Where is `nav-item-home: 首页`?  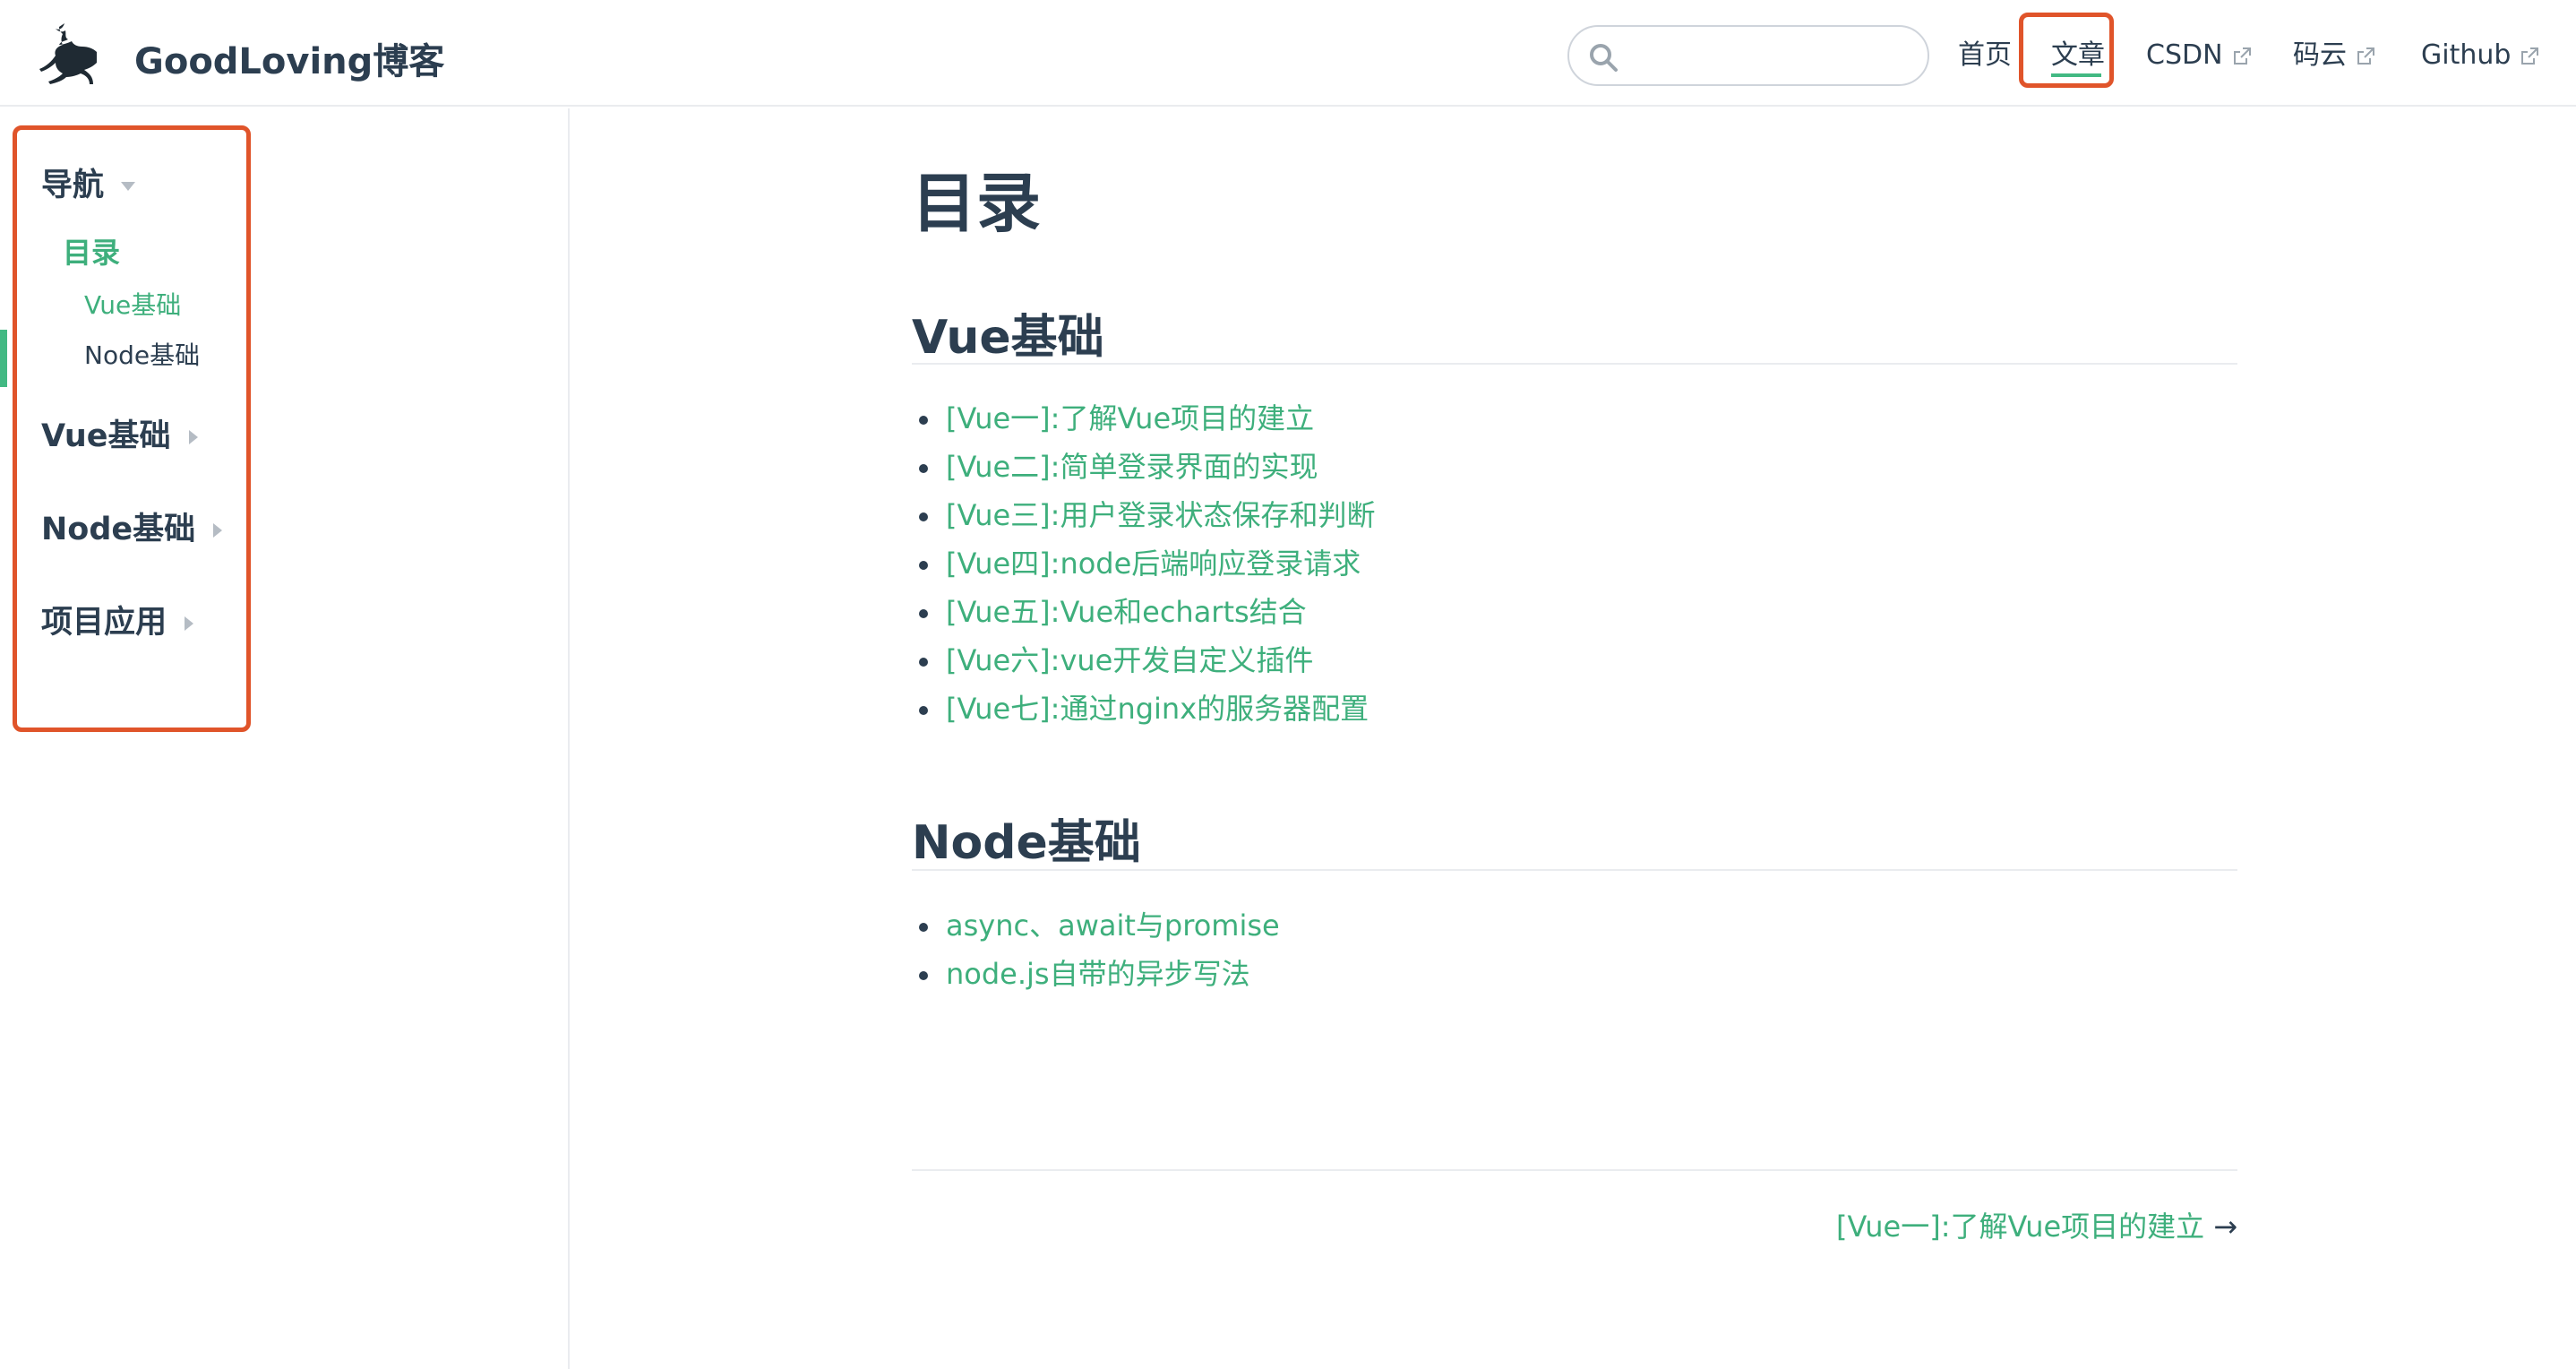
nav-item-home: 首页 is located at coordinates (1985, 55).